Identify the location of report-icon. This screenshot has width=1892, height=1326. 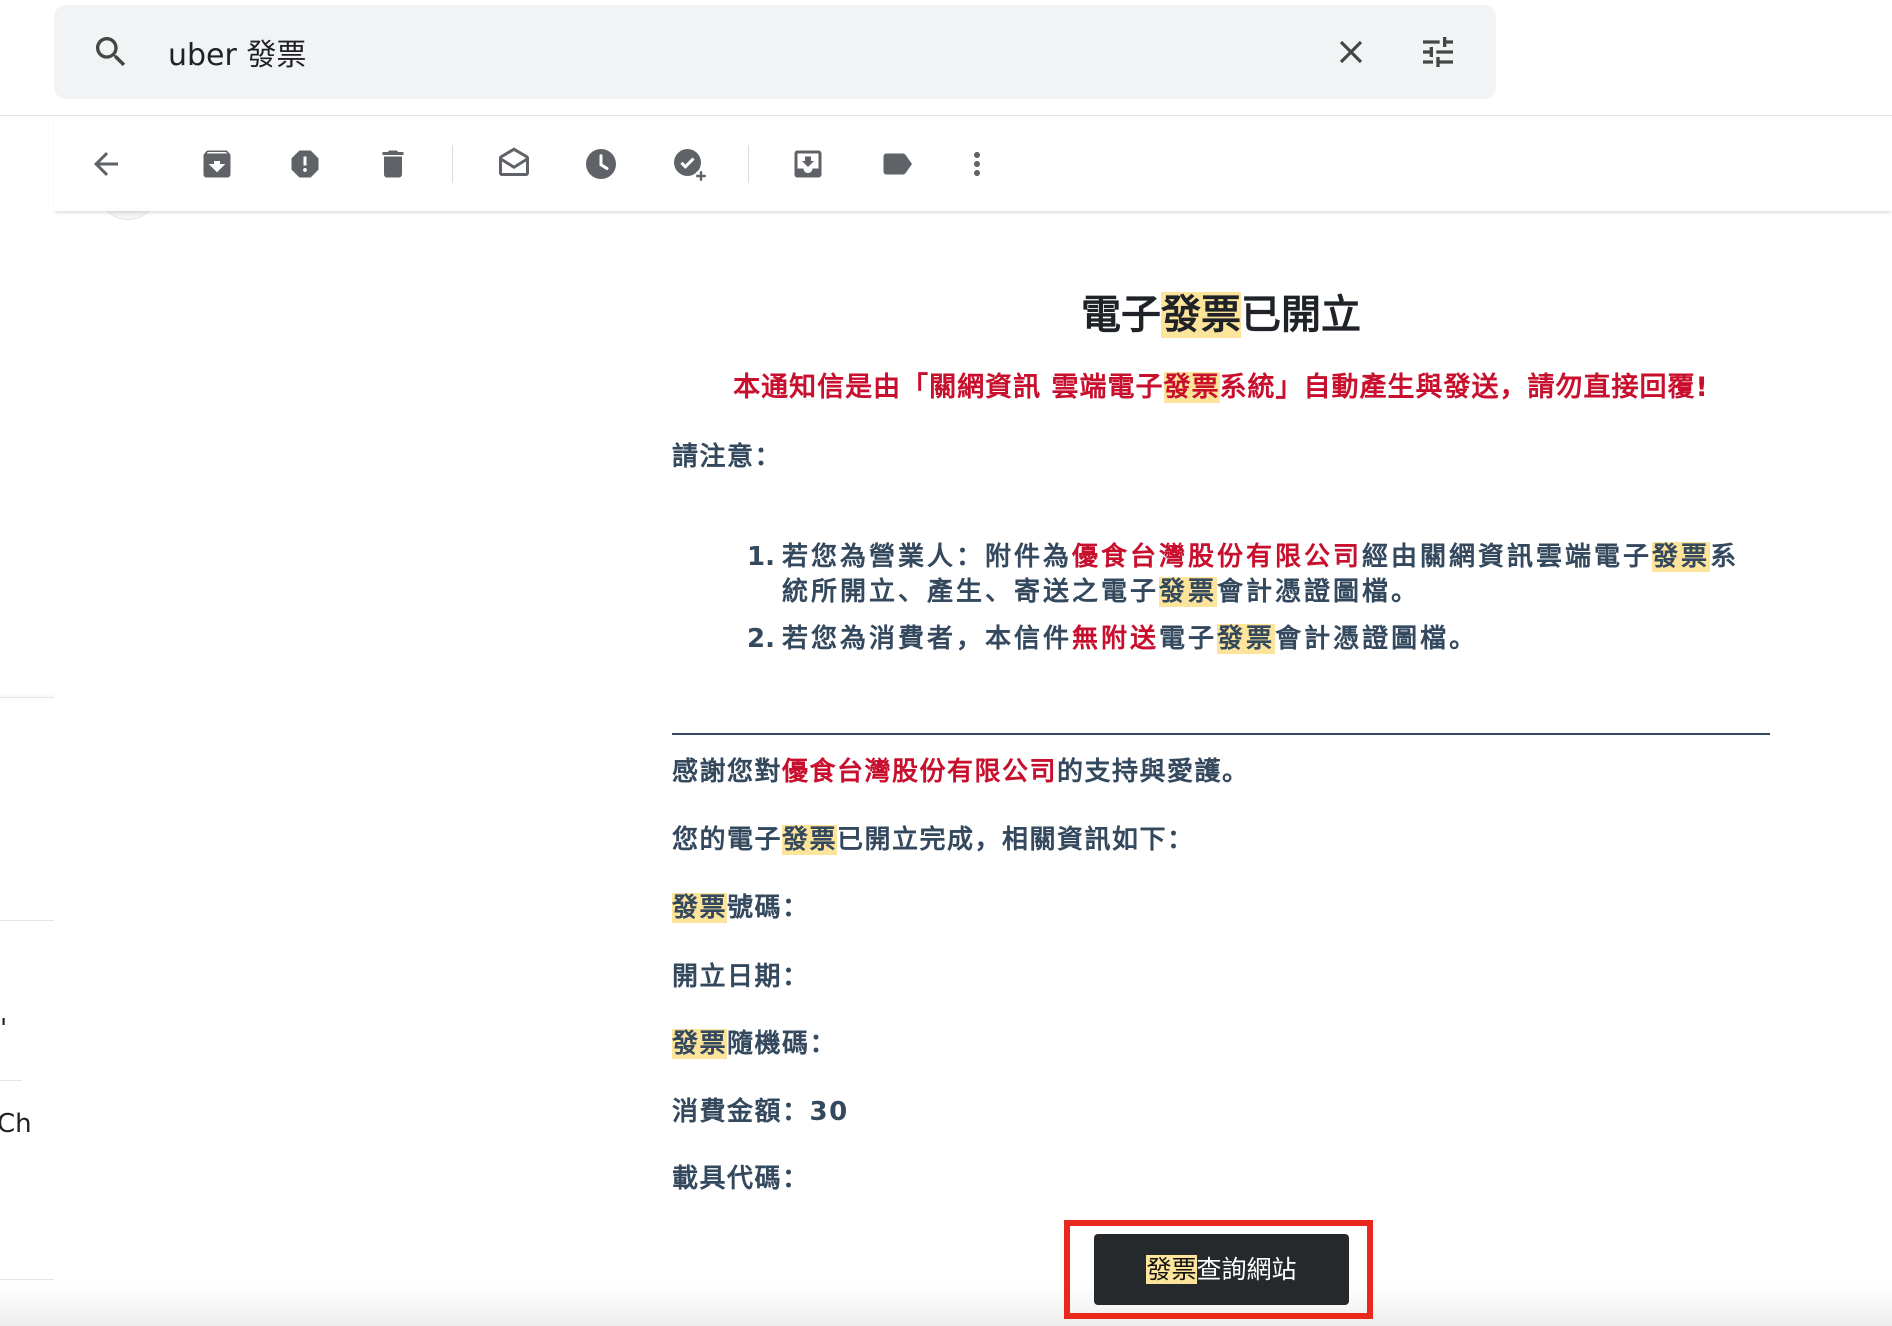
(305, 164).